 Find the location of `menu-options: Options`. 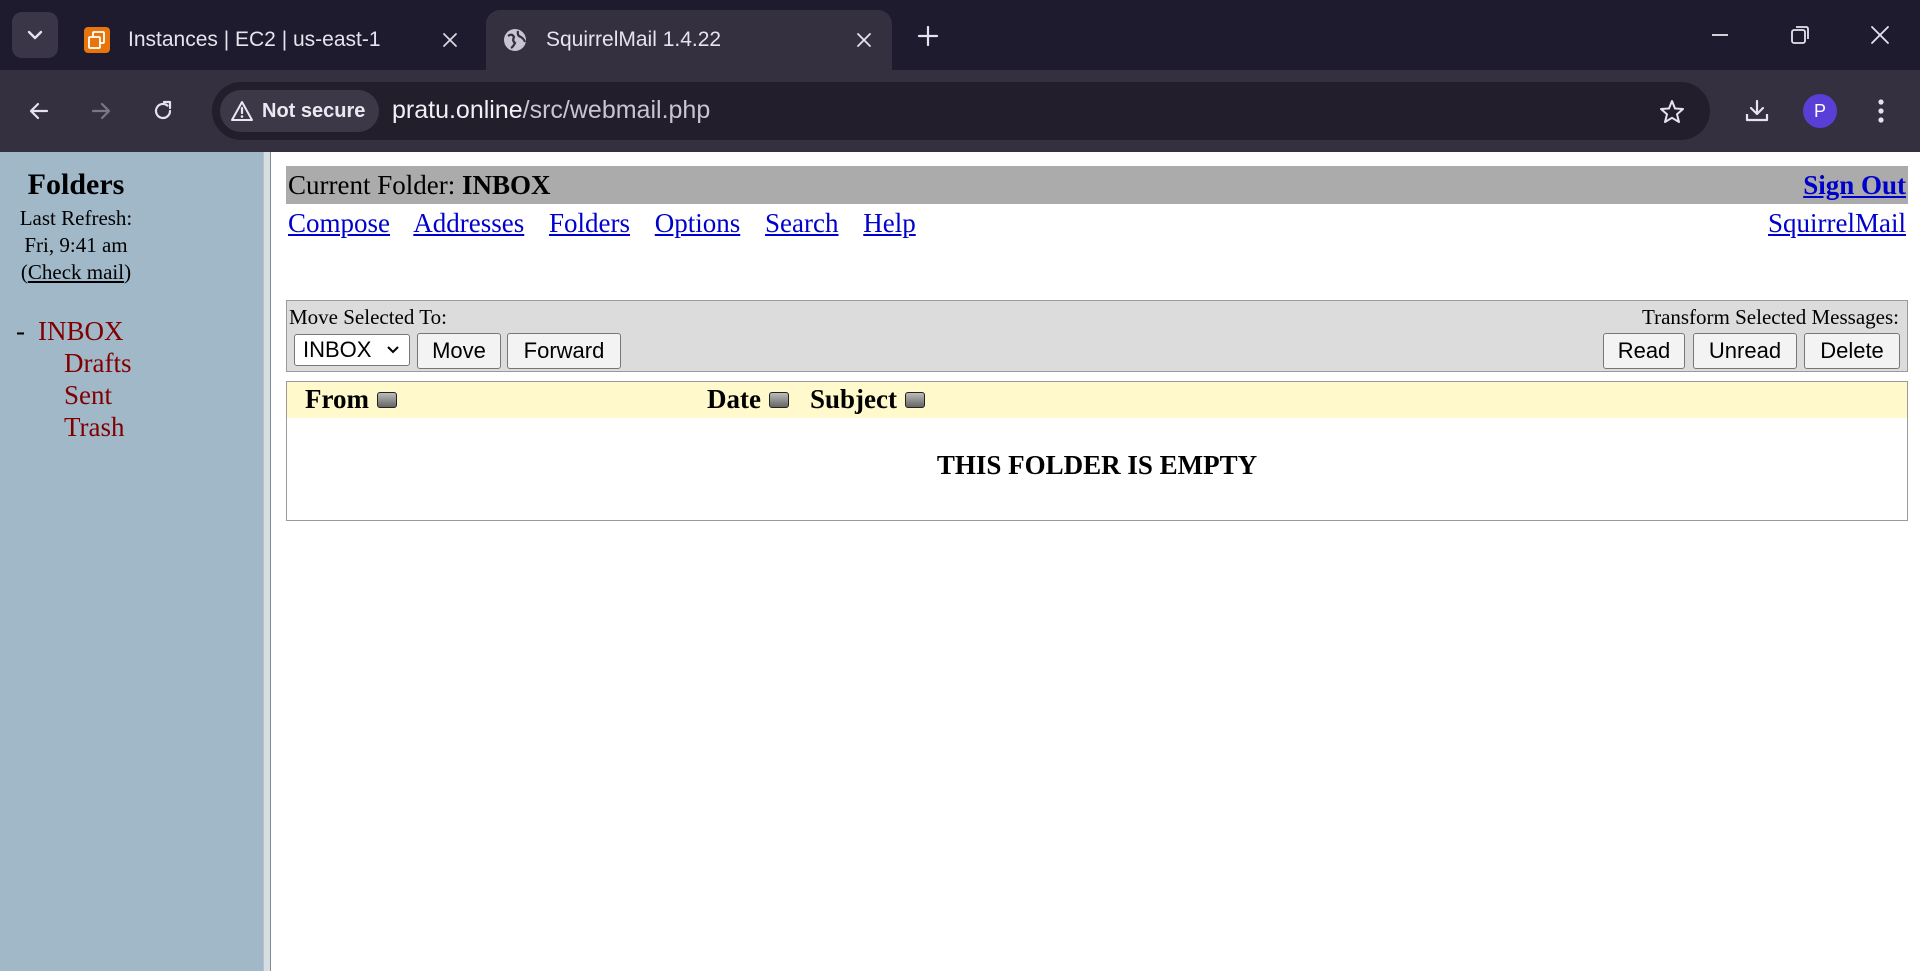

menu-options: Options is located at coordinates (698, 223).